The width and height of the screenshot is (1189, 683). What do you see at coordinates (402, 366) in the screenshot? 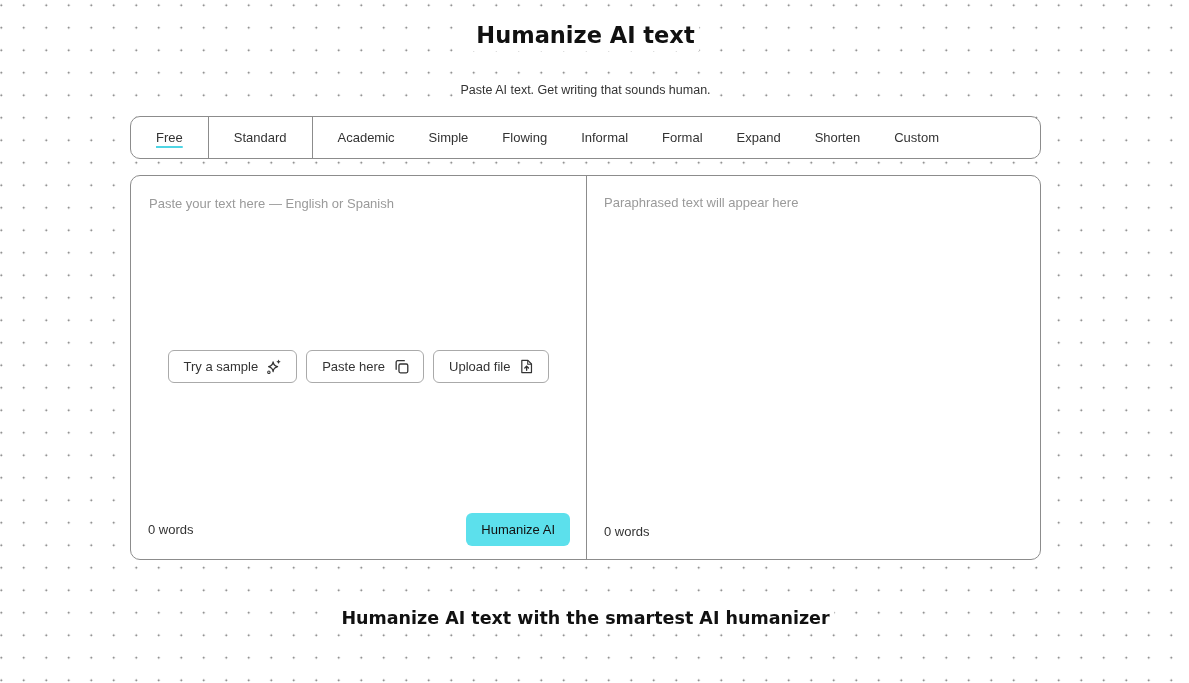
I see `copy-icon` at bounding box center [402, 366].